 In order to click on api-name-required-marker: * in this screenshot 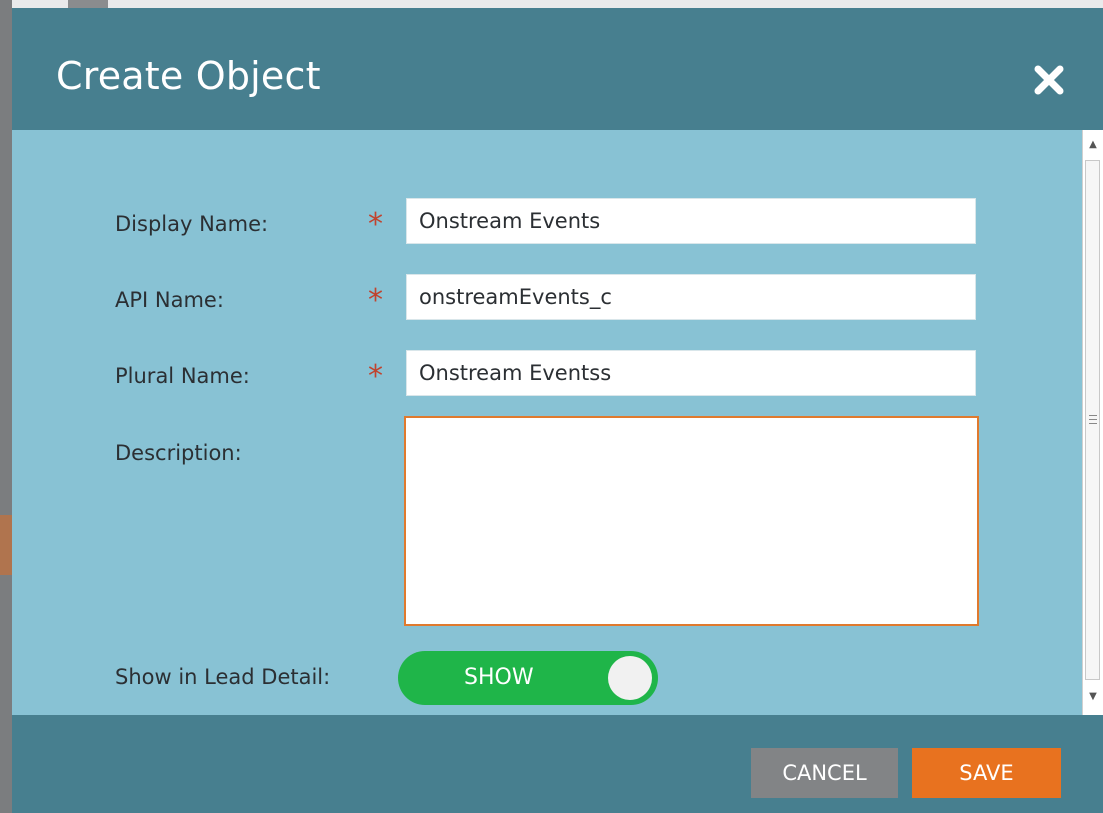, I will do `click(375, 300)`.